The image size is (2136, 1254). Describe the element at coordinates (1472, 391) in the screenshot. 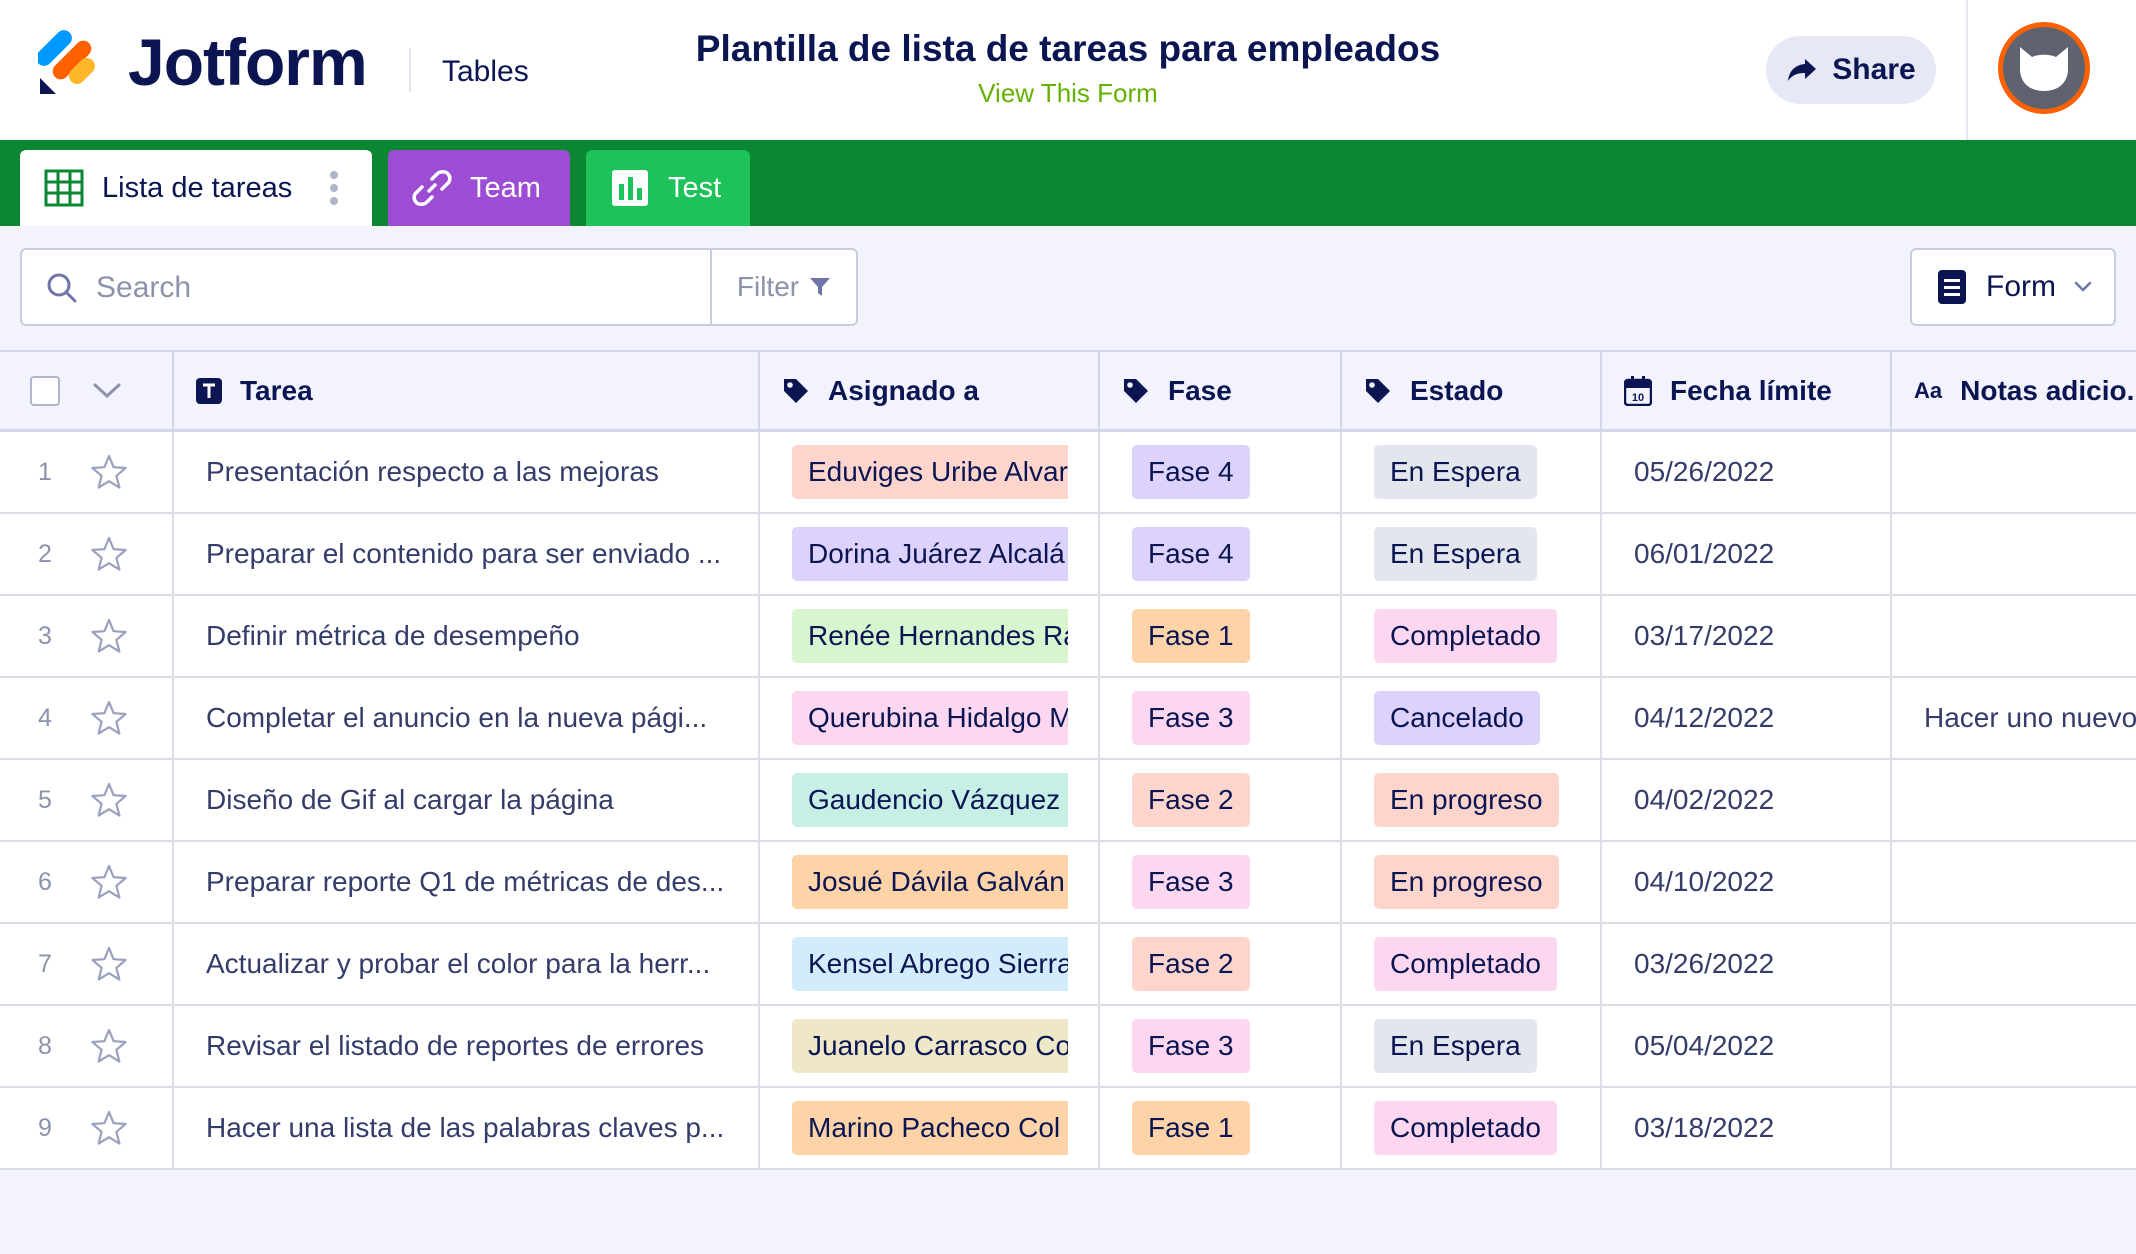

I see `column-header-estado: Estado` at that location.